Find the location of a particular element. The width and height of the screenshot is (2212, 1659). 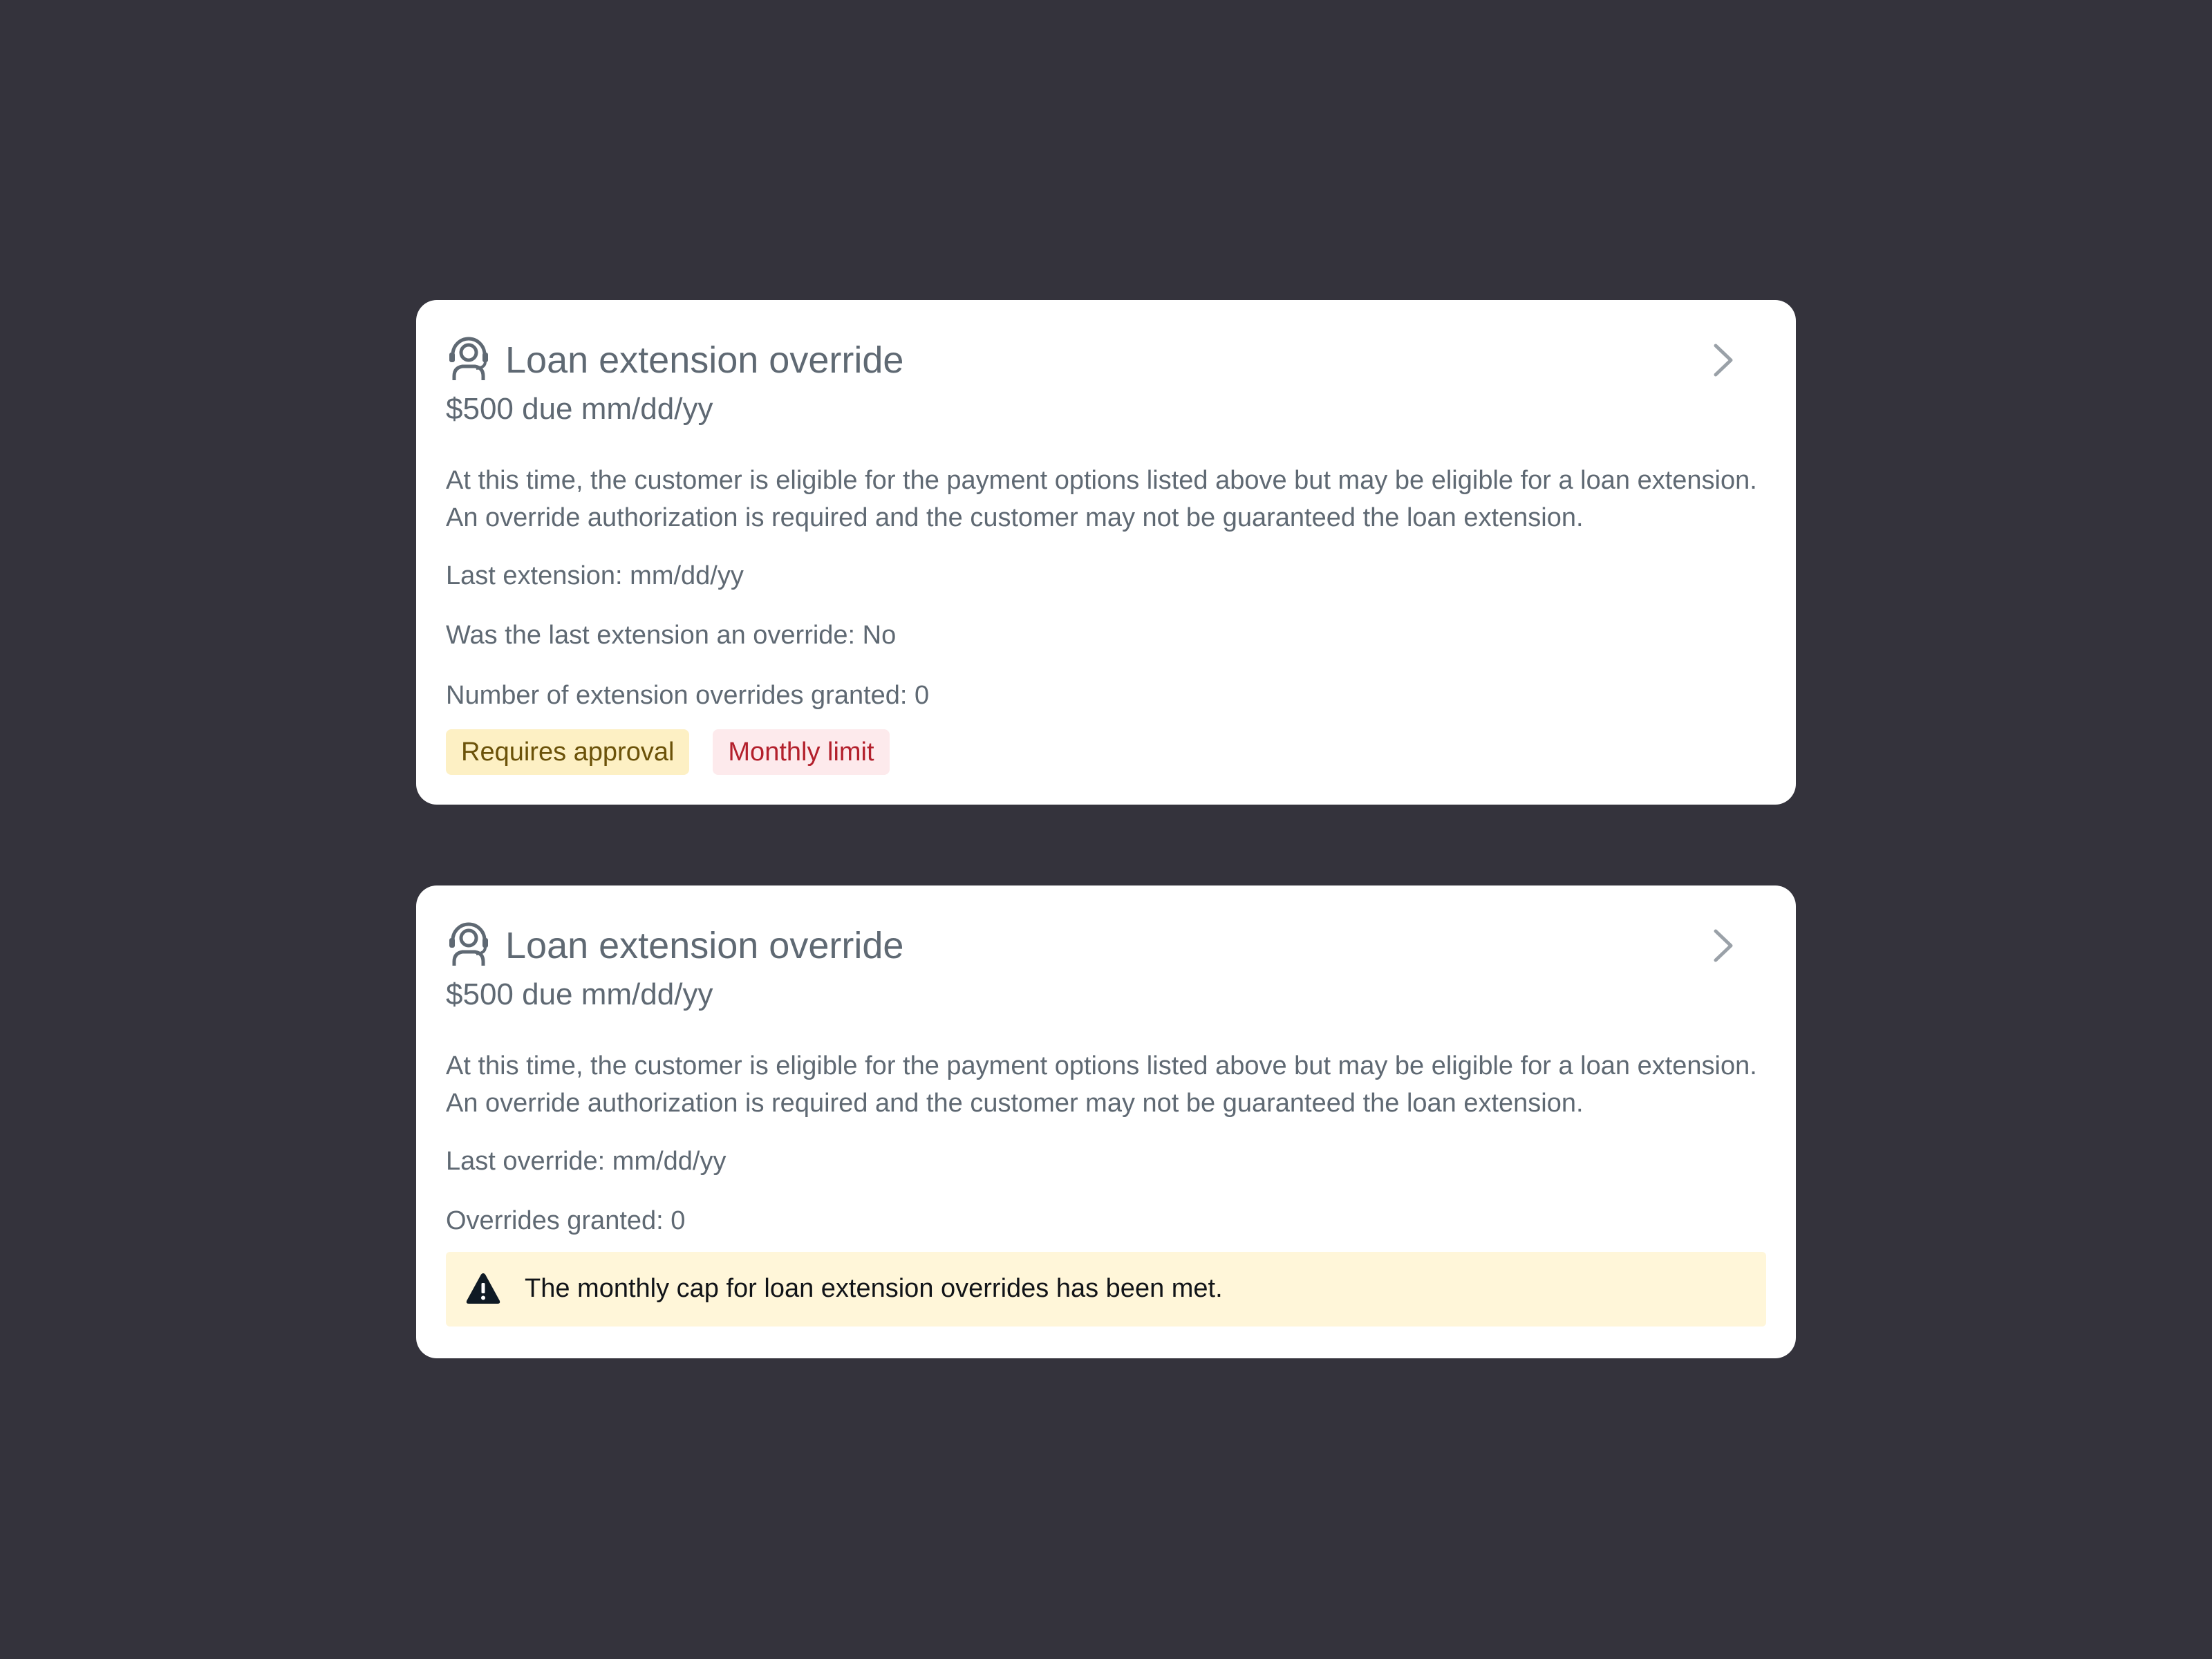

warning-triangle-icon is located at coordinates (483, 1288).